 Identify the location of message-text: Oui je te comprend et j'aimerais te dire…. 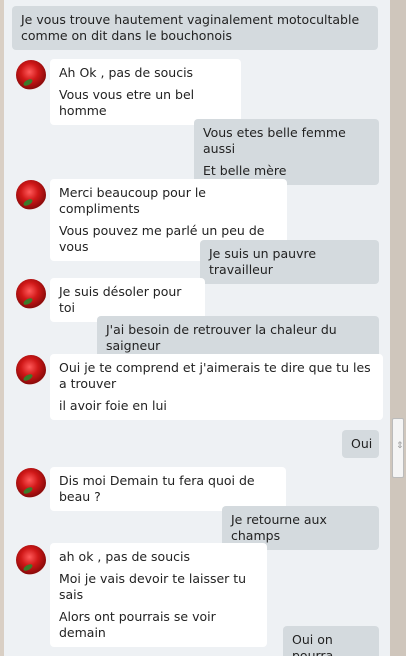
(215, 375).